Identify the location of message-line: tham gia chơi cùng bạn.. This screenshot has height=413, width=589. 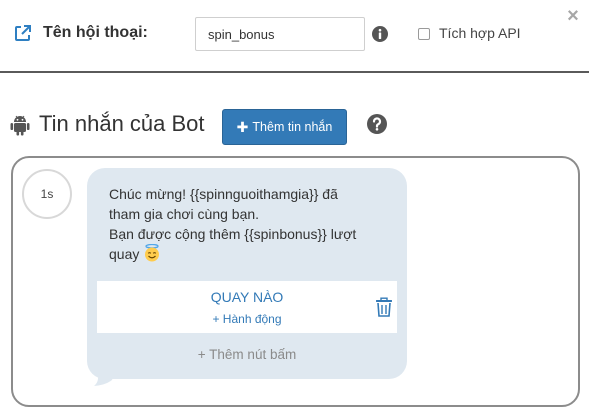
(184, 214).